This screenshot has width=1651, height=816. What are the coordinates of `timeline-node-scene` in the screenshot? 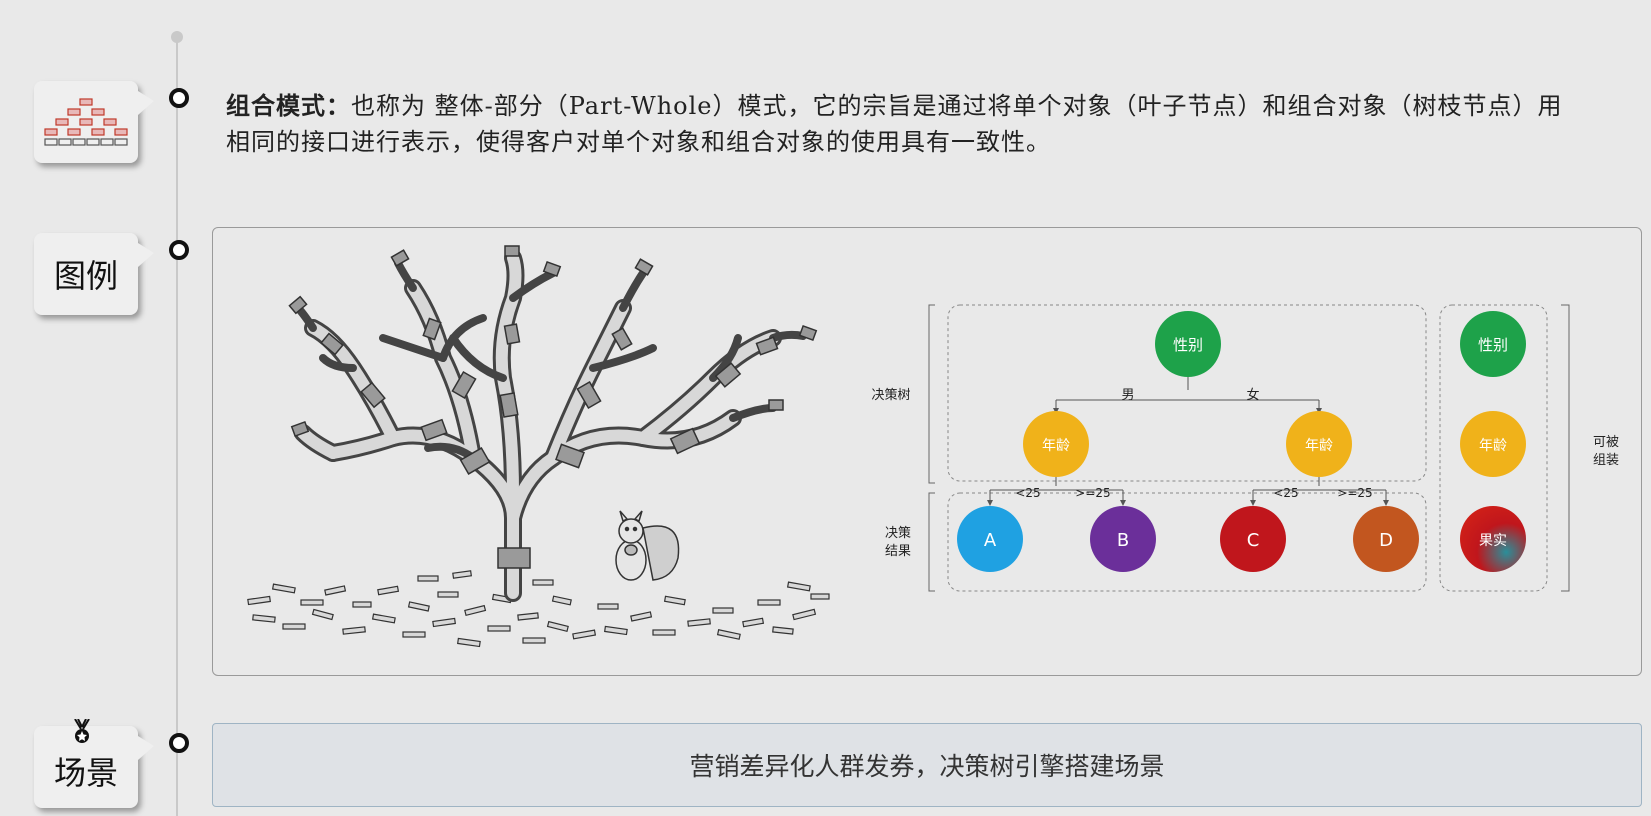 It's located at (179, 743).